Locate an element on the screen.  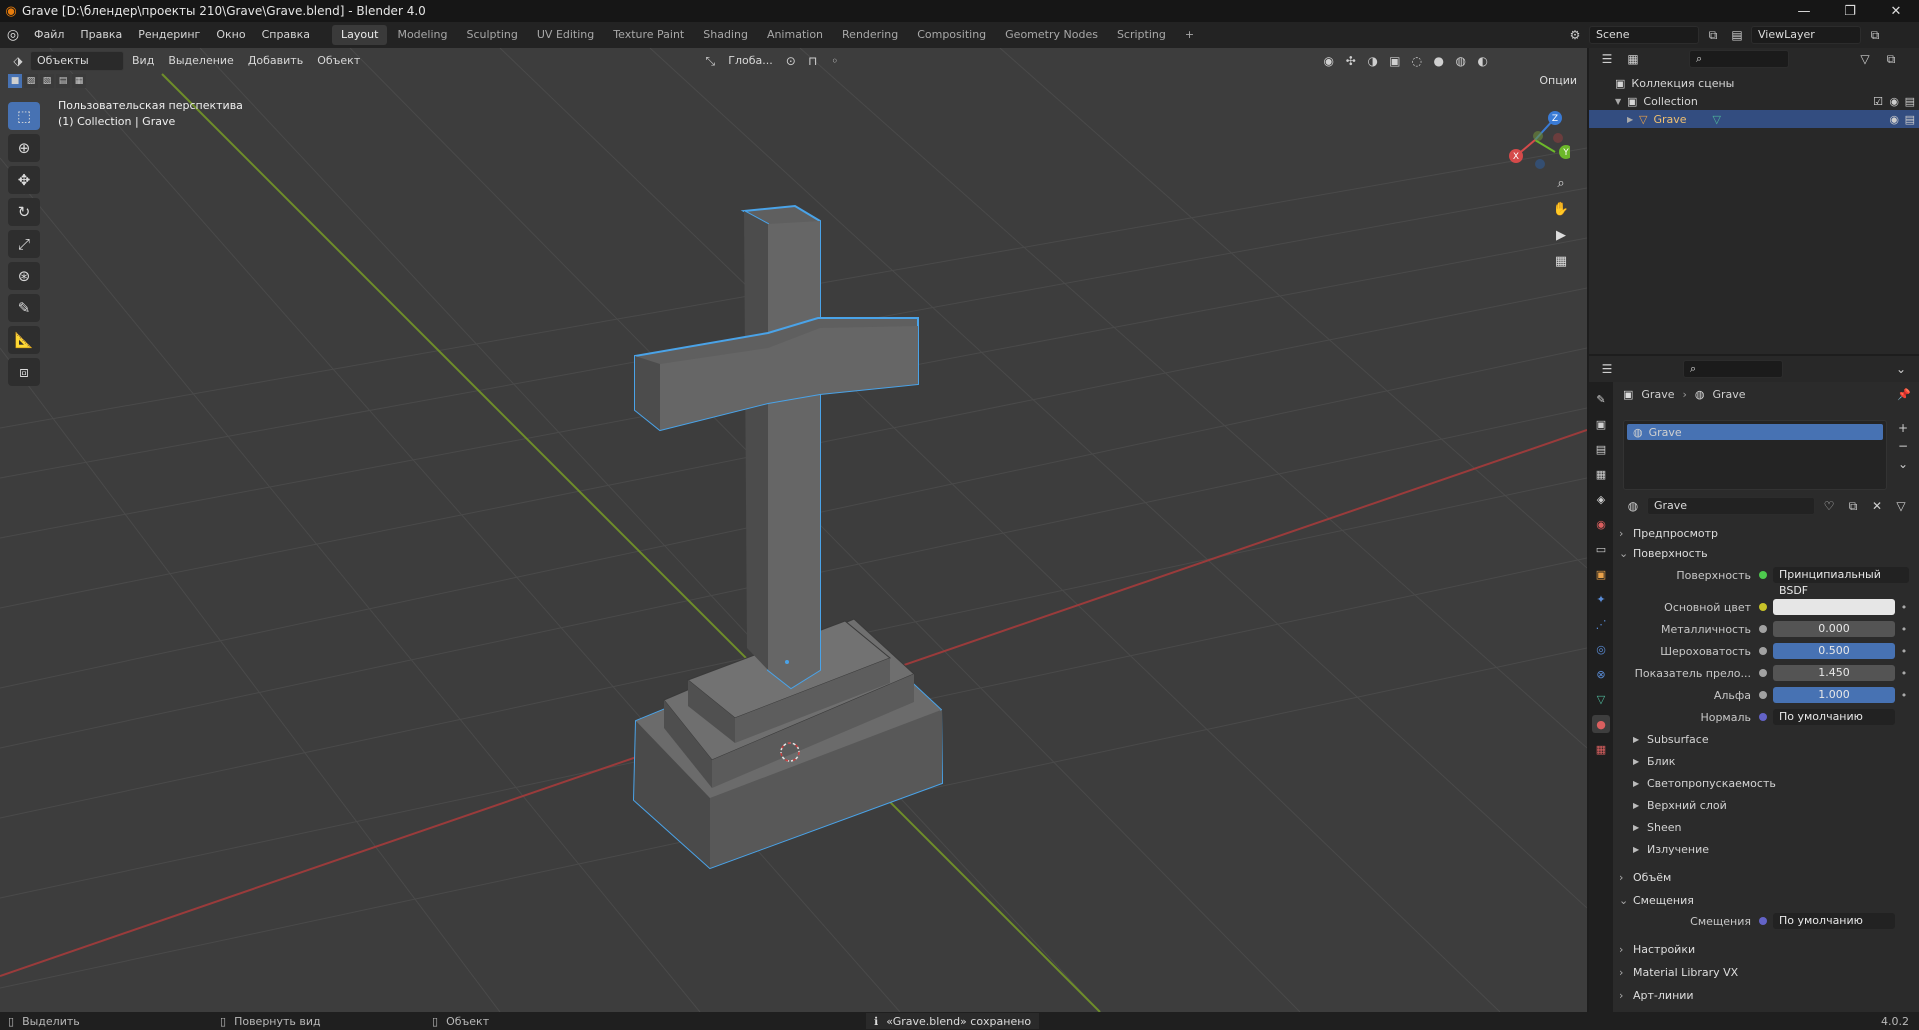
editor-type-icon: ⬗ is located at coordinates (18, 61).